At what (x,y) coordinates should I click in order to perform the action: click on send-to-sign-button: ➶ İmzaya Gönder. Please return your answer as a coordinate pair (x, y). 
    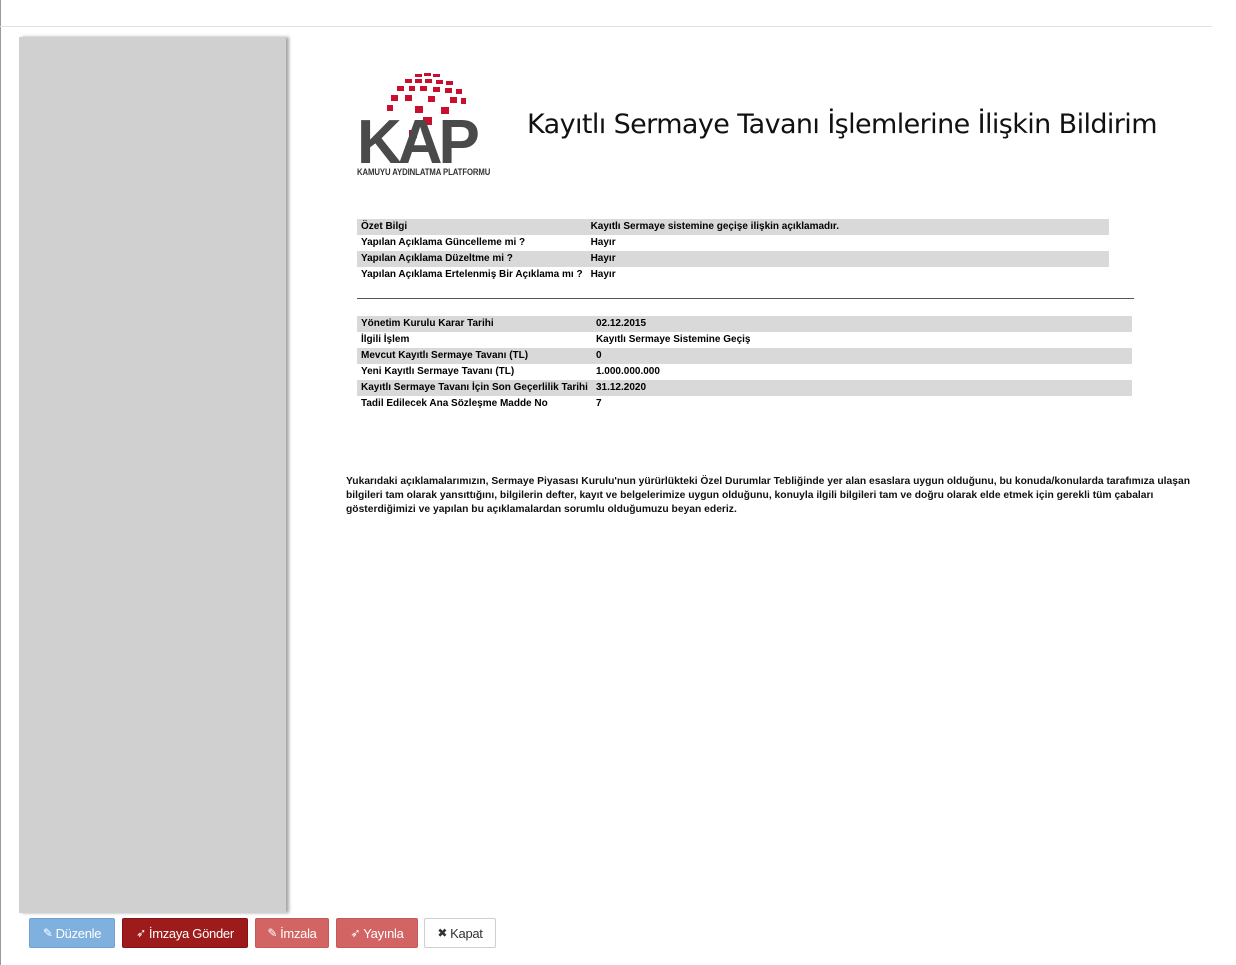
    Looking at the image, I should click on (185, 933).